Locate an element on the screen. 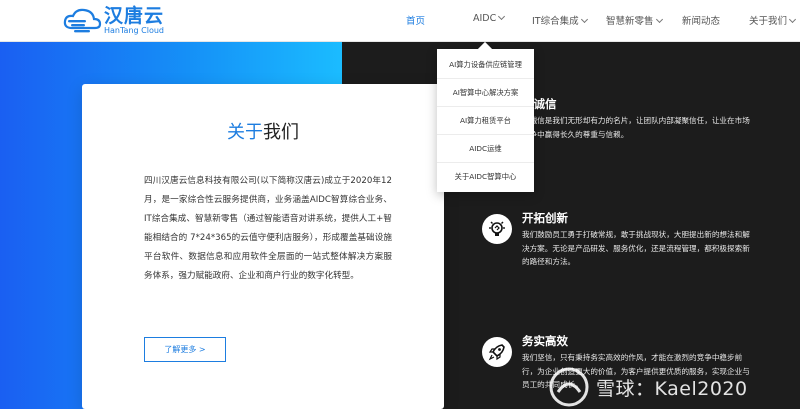 The height and width of the screenshot is (409, 800). brand-name-en: HanTang Cloud is located at coordinates (134, 30).